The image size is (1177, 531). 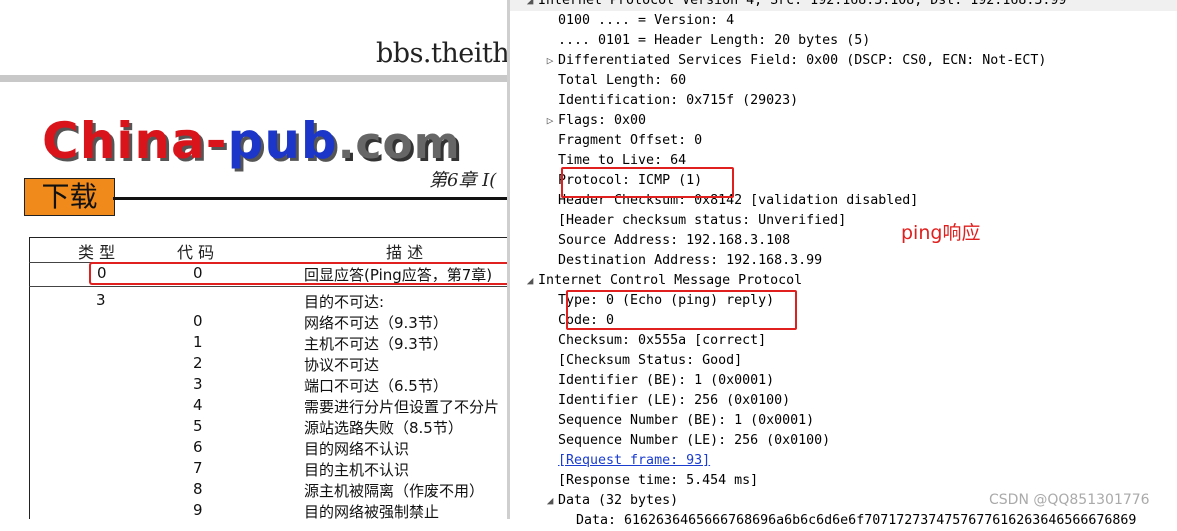 I want to click on tree-row: Fragment Offset: 0, so click(x=606, y=141).